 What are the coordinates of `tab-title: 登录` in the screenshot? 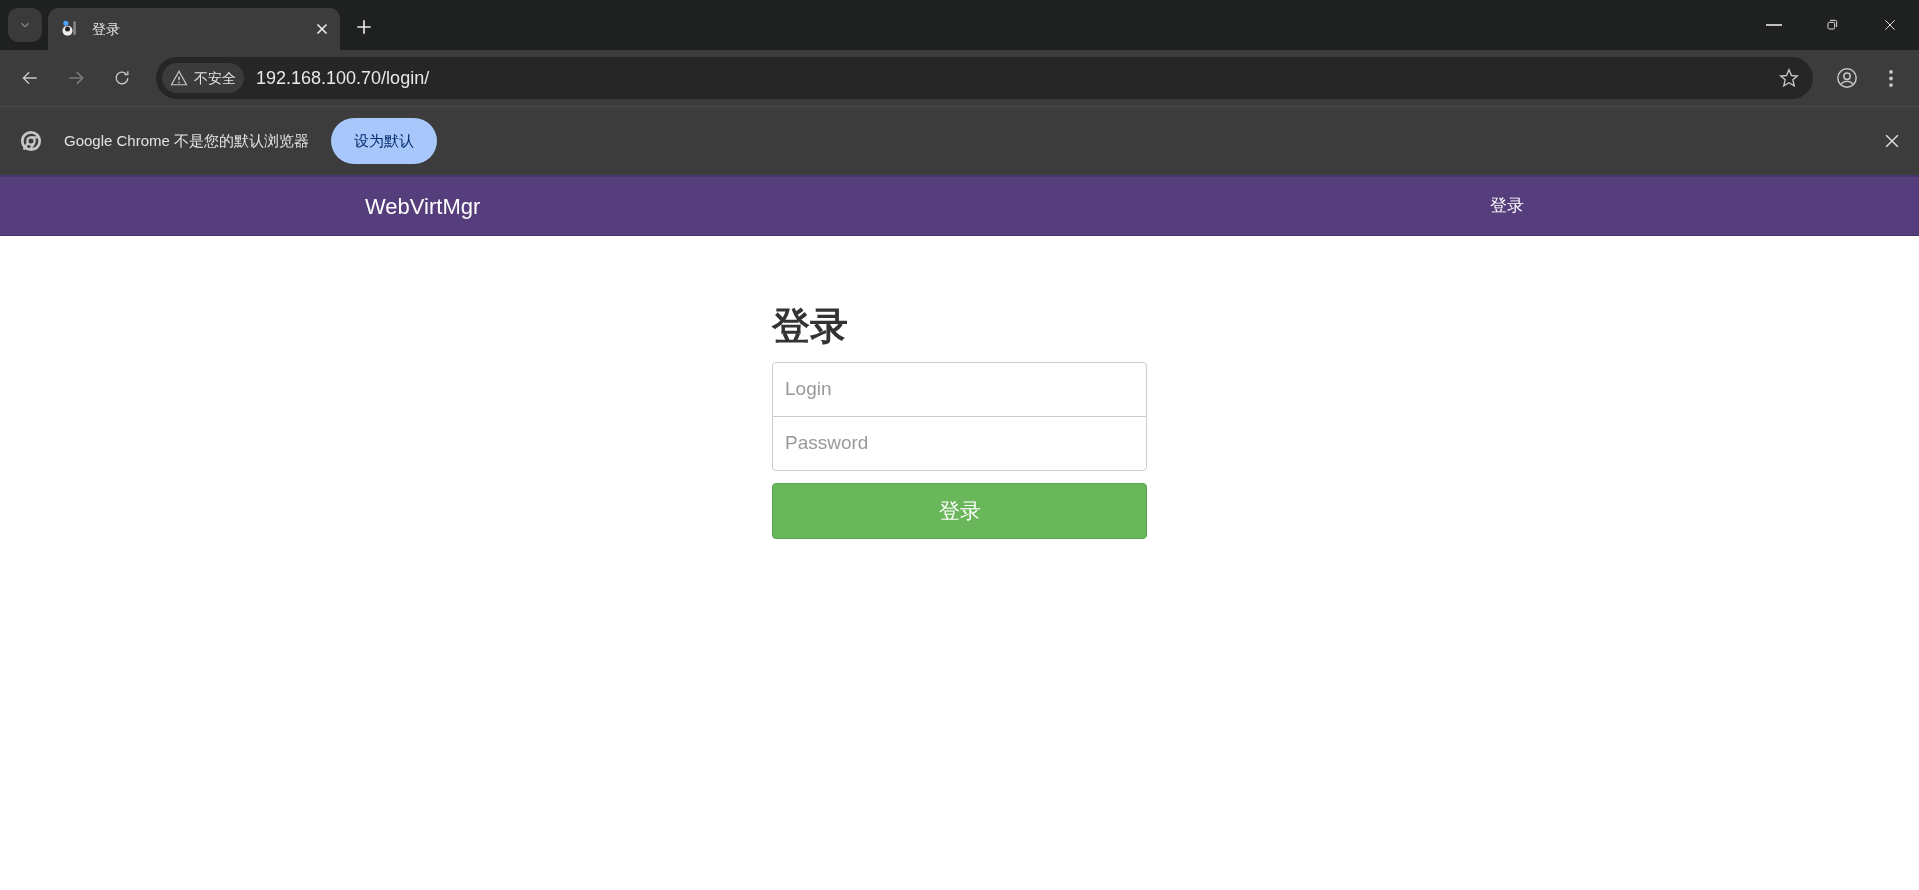 It's located at (106, 29).